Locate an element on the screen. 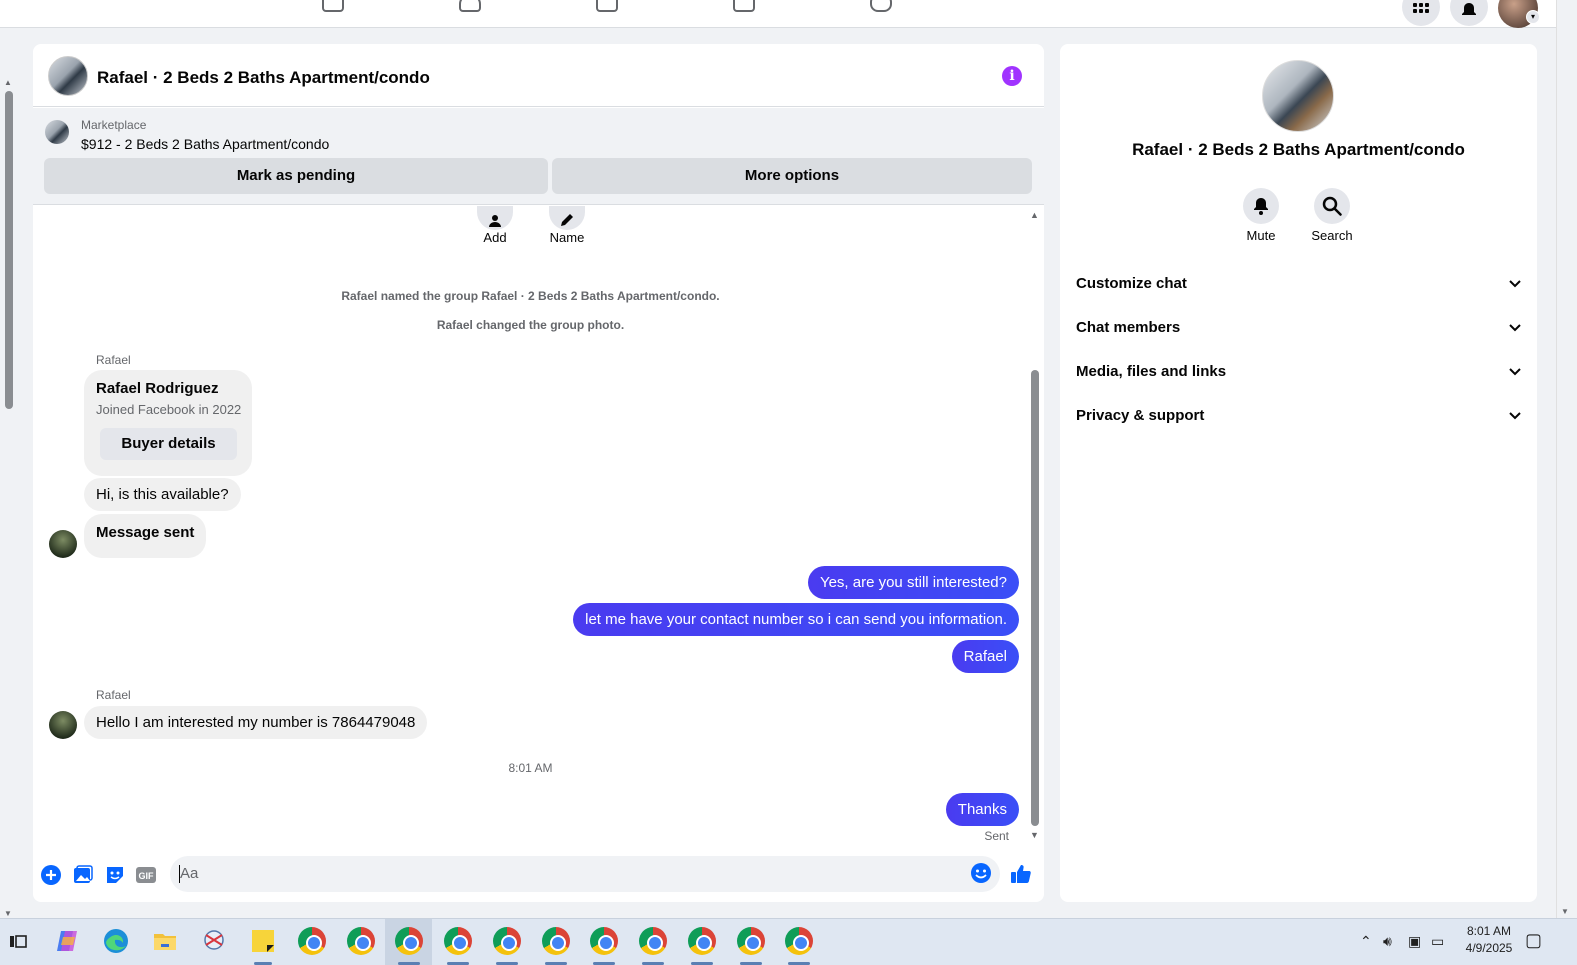 The image size is (1577, 965). menu-grid-button is located at coordinates (1421, 13).